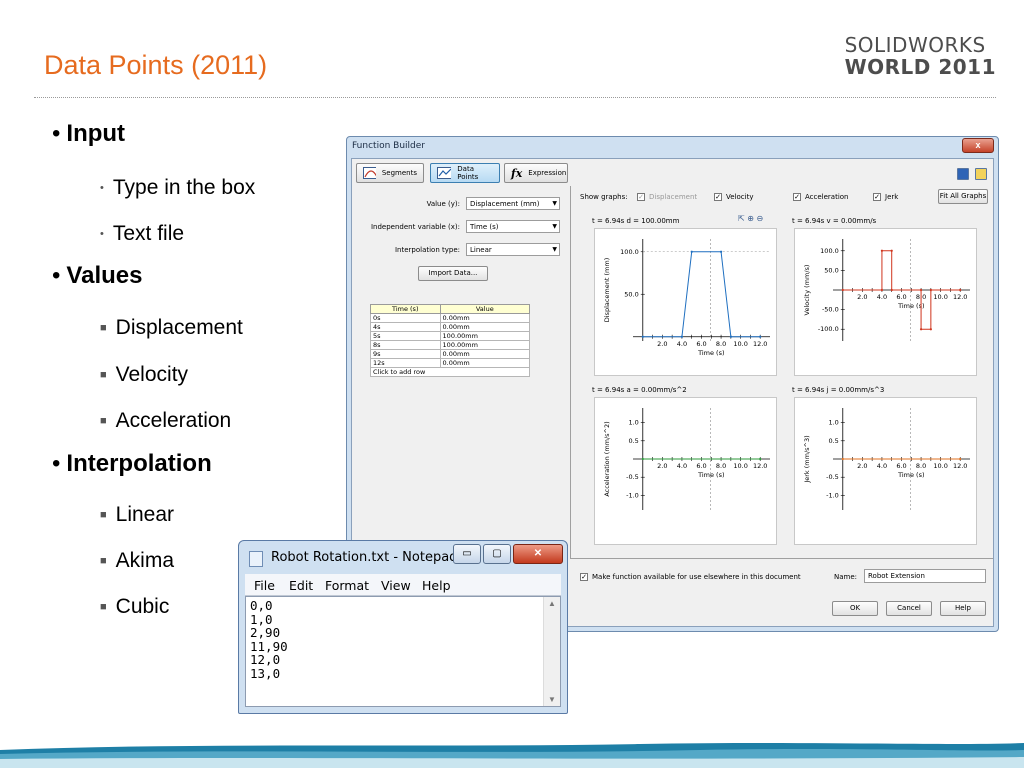 This screenshot has width=1024, height=768. What do you see at coordinates (552, 699) in the screenshot?
I see `scroll-down-icon: ▼` at bounding box center [552, 699].